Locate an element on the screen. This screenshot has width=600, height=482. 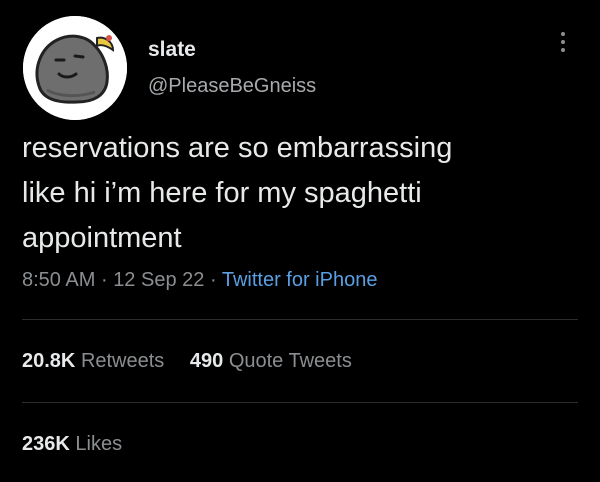
quote-tweets-stat: 490 Quote Tweets is located at coordinates (271, 361).